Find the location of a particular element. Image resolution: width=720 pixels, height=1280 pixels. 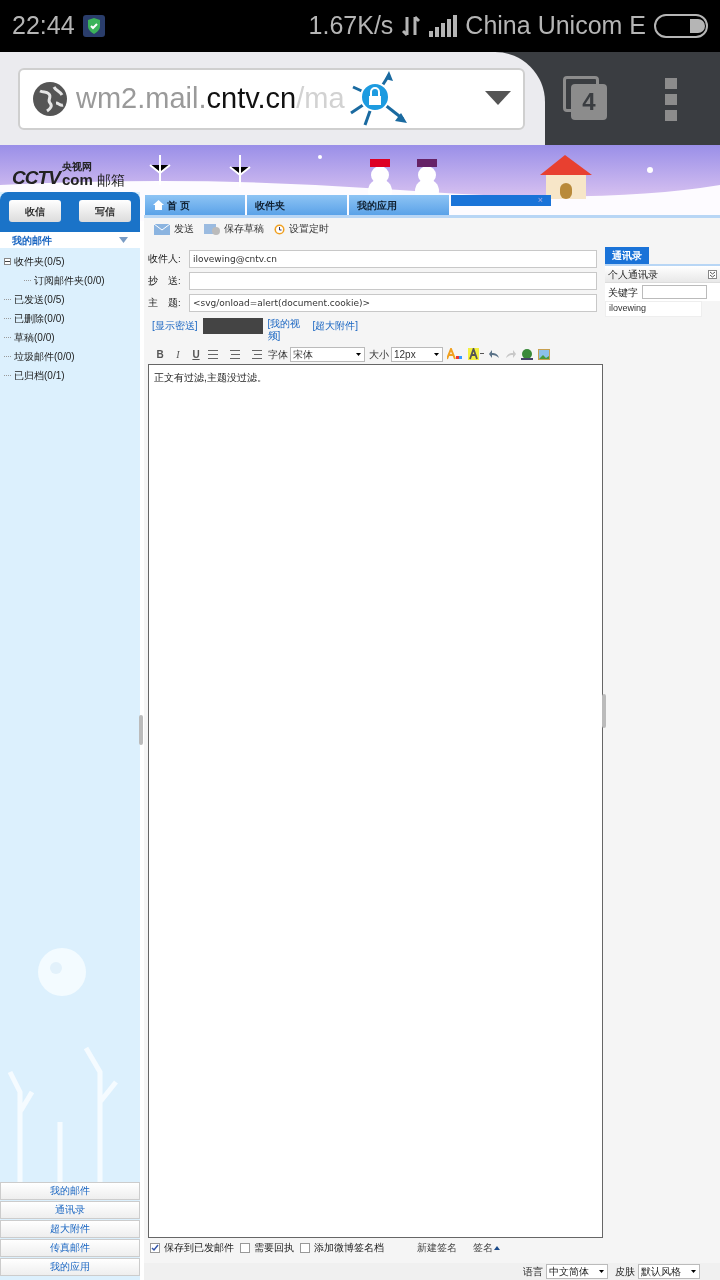

undo-icon is located at coordinates (494, 354).